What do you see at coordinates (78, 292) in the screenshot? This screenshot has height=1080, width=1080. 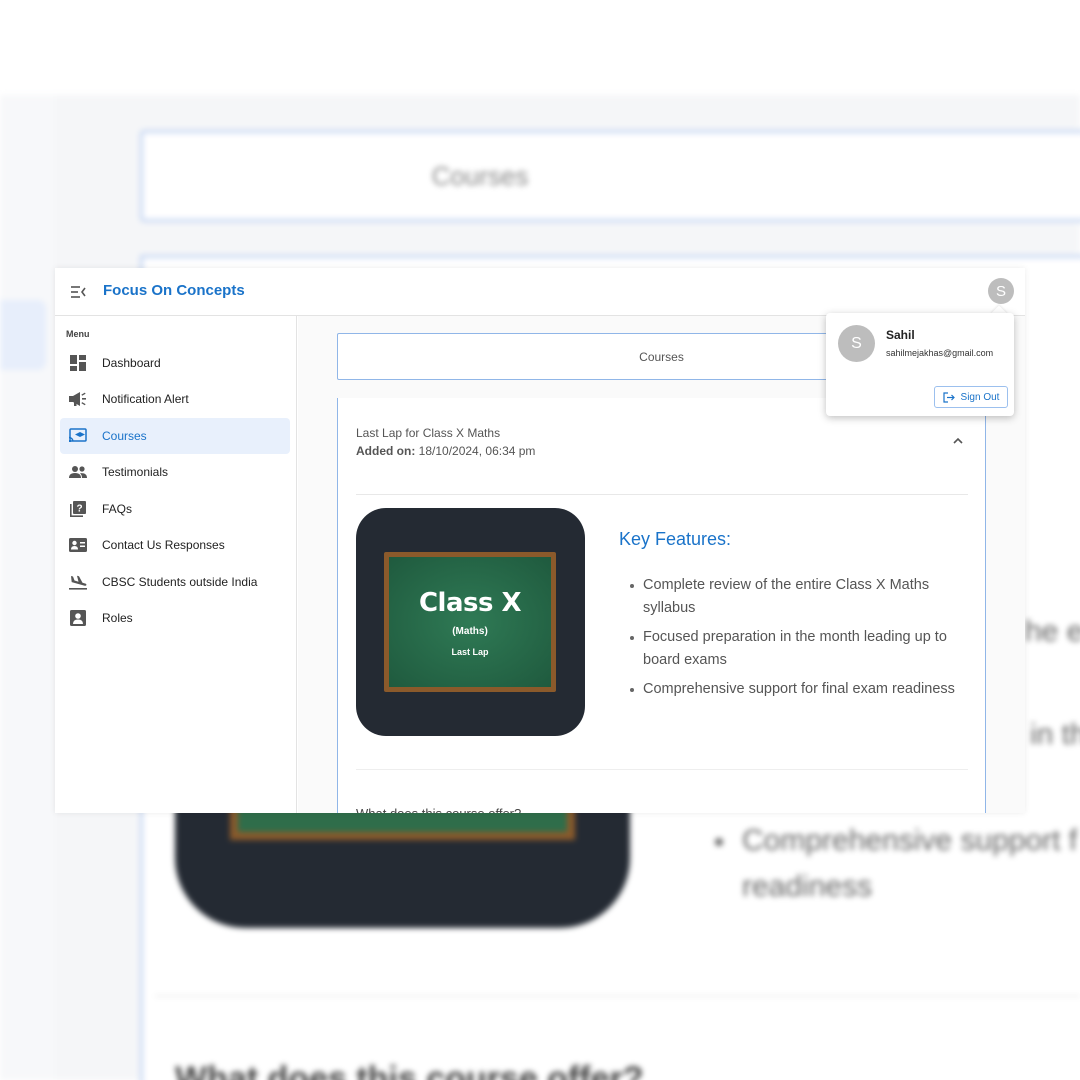 I see `menu-collapse-icon` at bounding box center [78, 292].